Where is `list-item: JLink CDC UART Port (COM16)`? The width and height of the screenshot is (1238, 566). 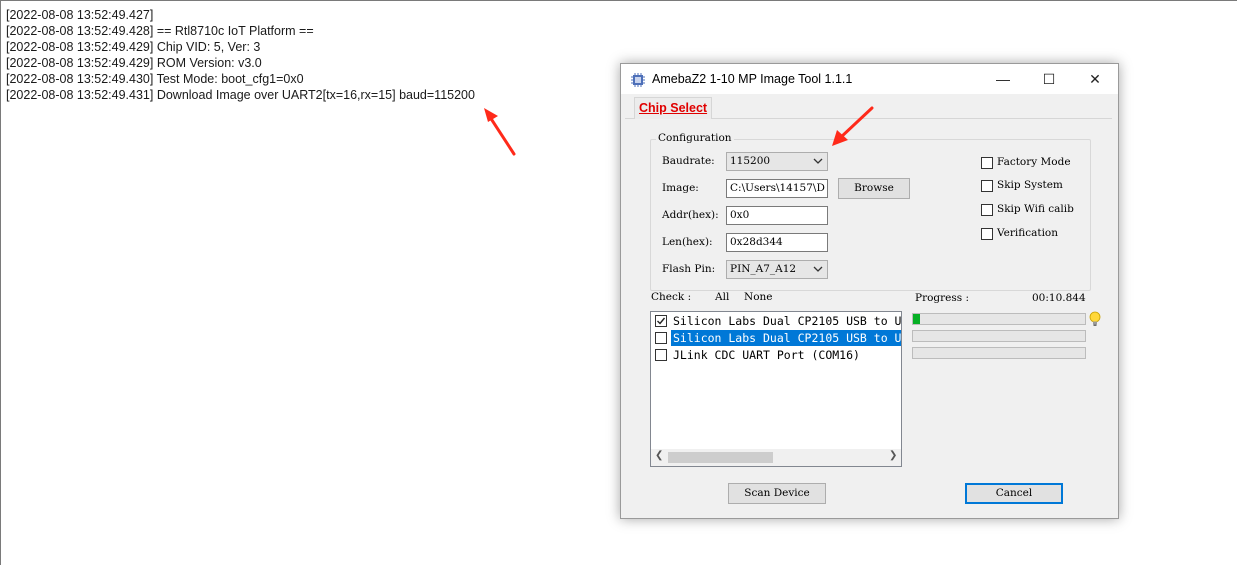
list-item: JLink CDC UART Port (COM16) is located at coordinates (777, 355).